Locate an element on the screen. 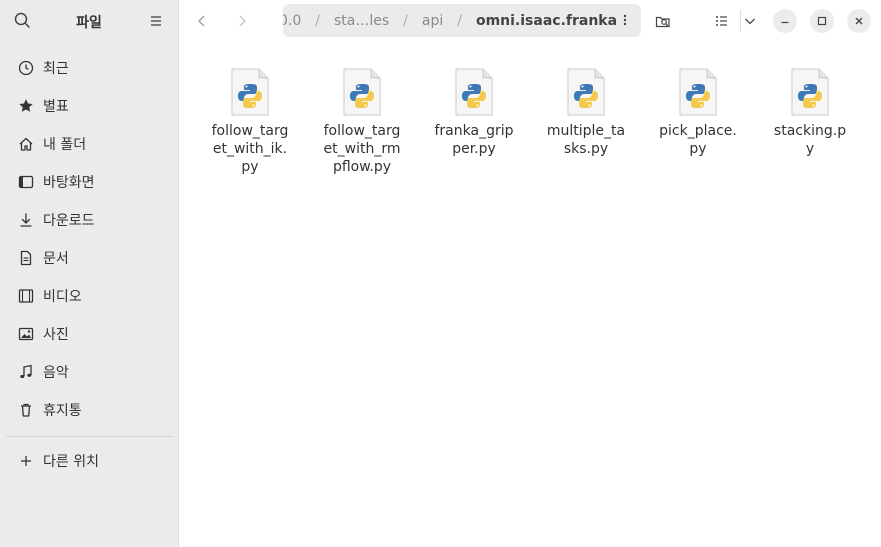  sidebar-item-trash: 휴지통 is located at coordinates (89, 410).